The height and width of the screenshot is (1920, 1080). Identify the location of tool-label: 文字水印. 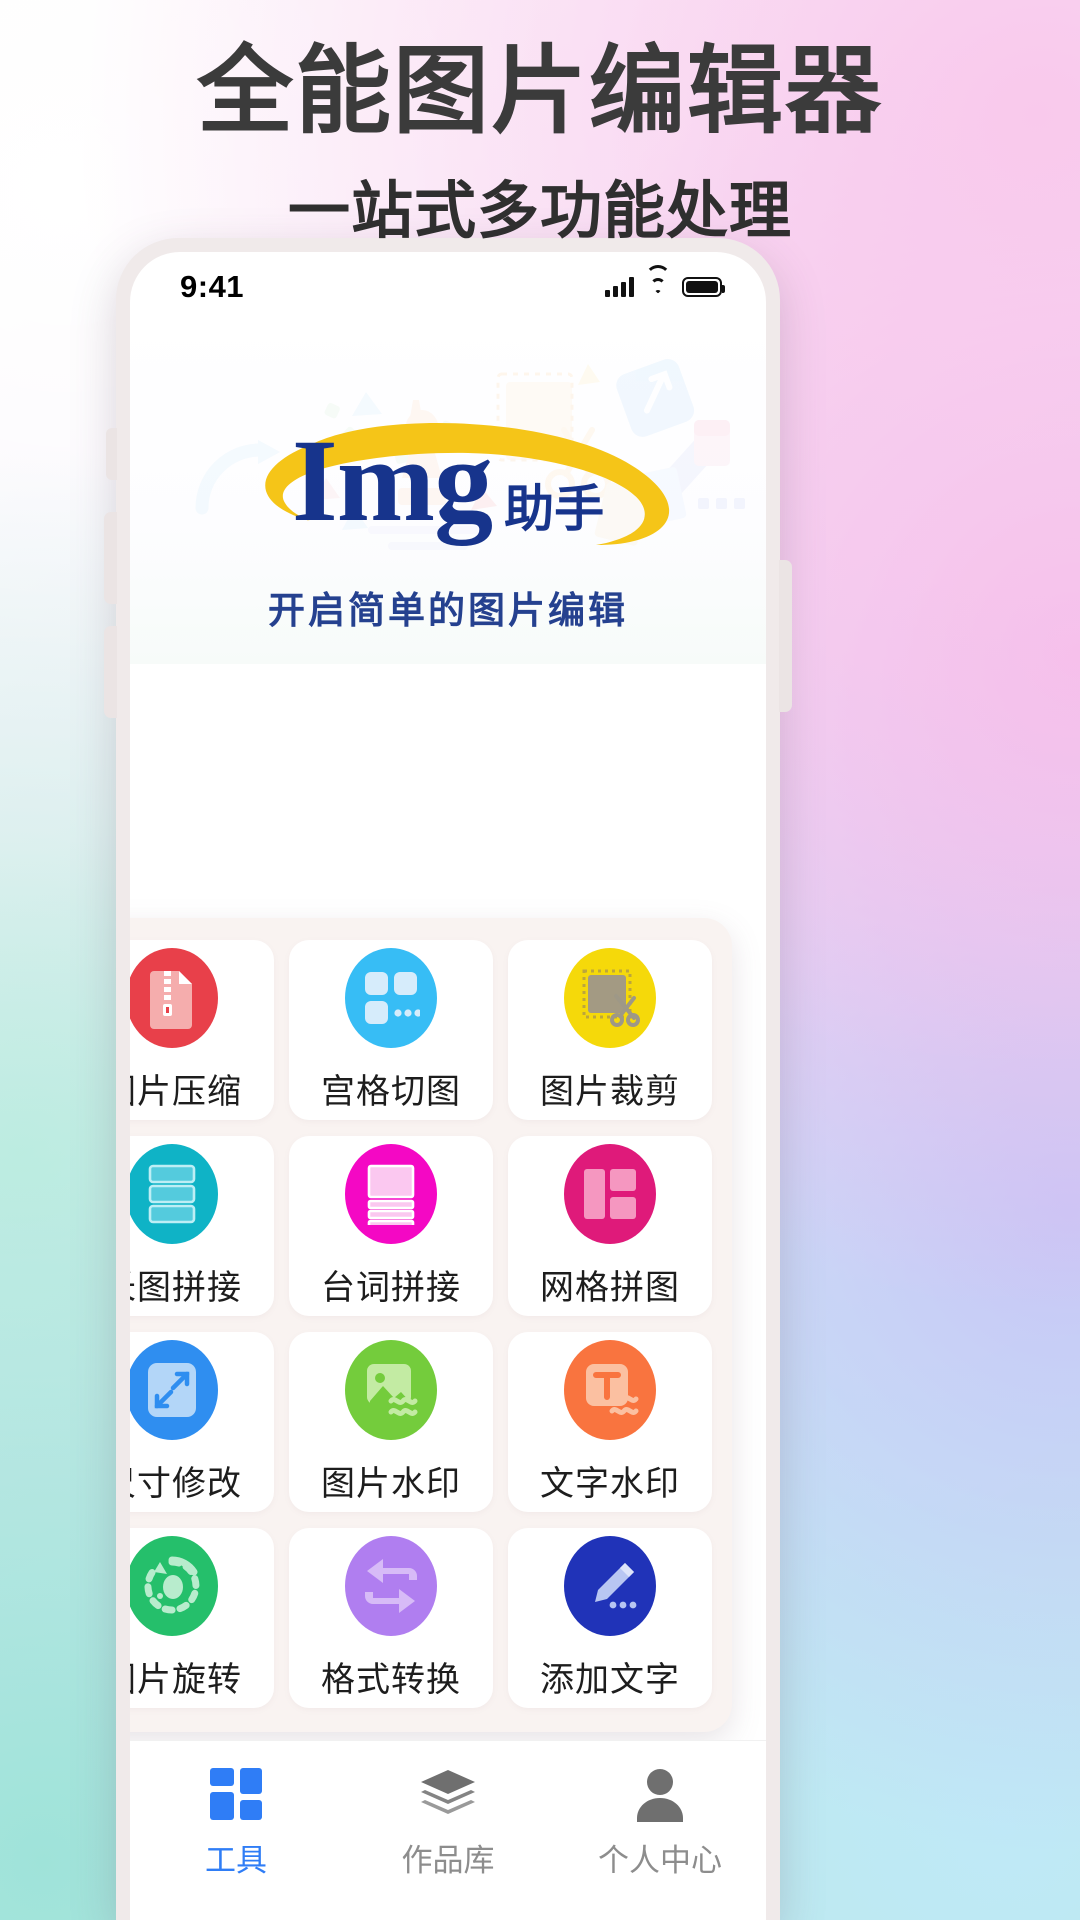
(610, 1483).